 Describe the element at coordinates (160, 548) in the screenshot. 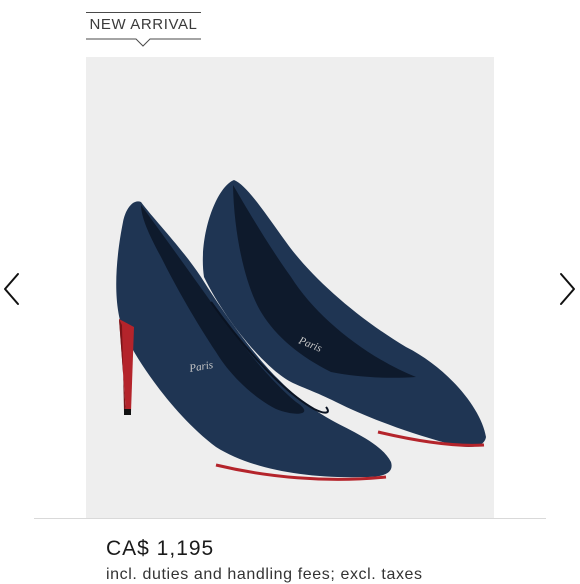

I see `product-price: CA$ 1,195` at that location.